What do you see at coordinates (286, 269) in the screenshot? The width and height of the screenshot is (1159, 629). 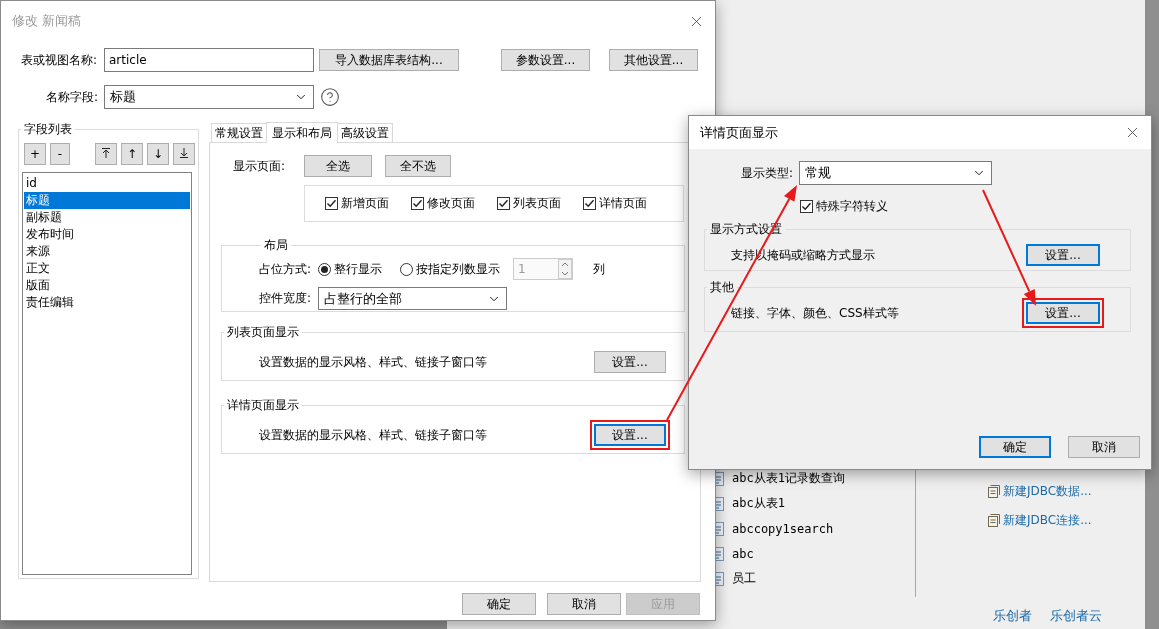 I see `field-label: 占位方式:` at bounding box center [286, 269].